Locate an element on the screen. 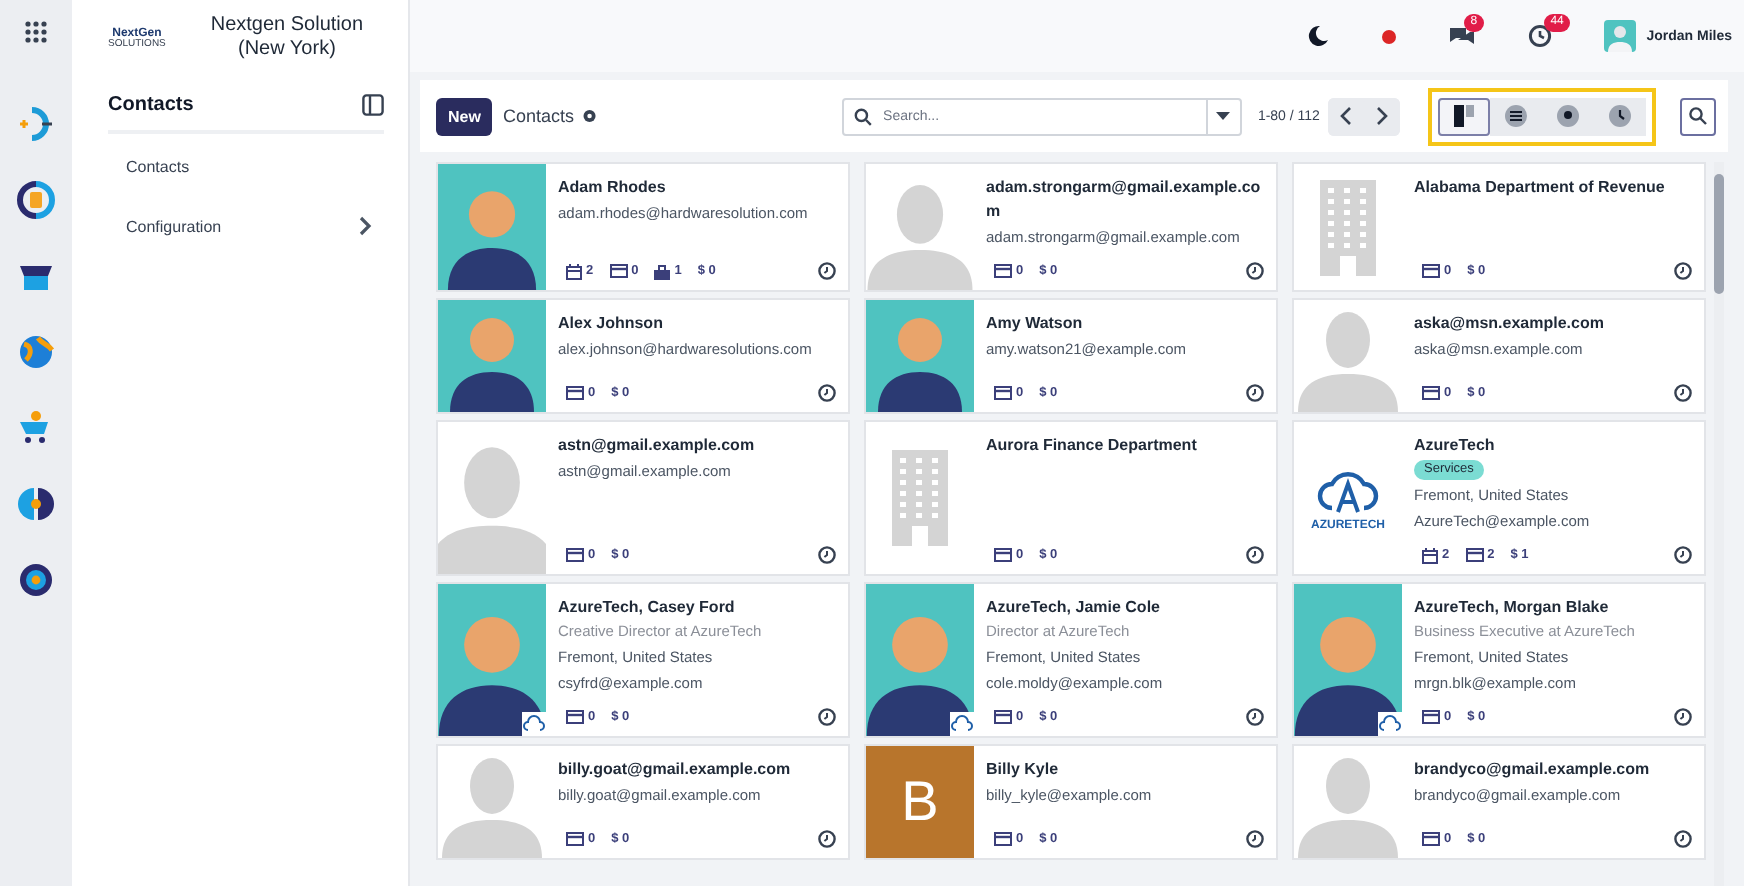  contact-name: AzureTech, Jamie Cole is located at coordinates (1074, 608).